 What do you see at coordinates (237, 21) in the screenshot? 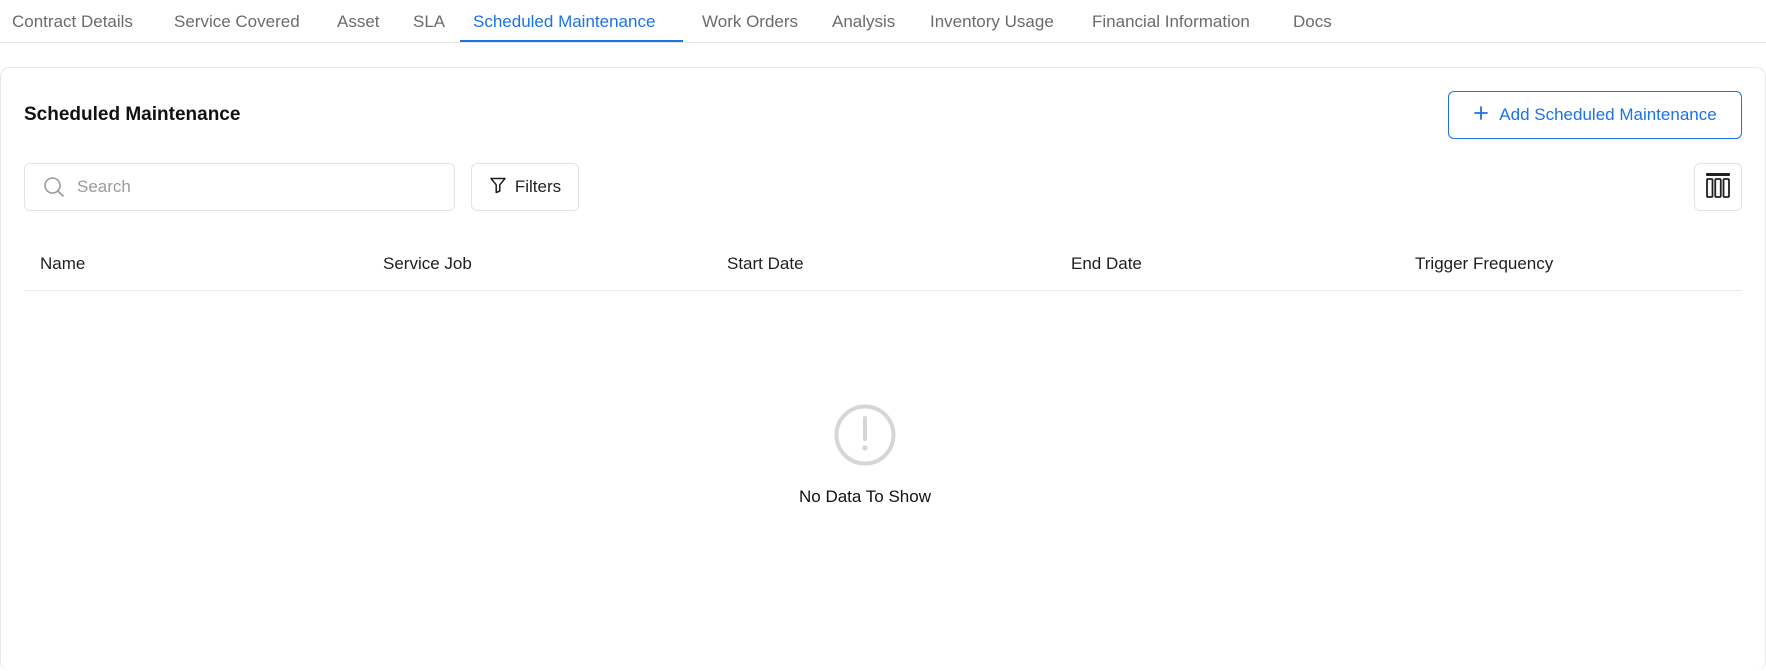
I see `tab-service-covered: Service Covered` at bounding box center [237, 21].